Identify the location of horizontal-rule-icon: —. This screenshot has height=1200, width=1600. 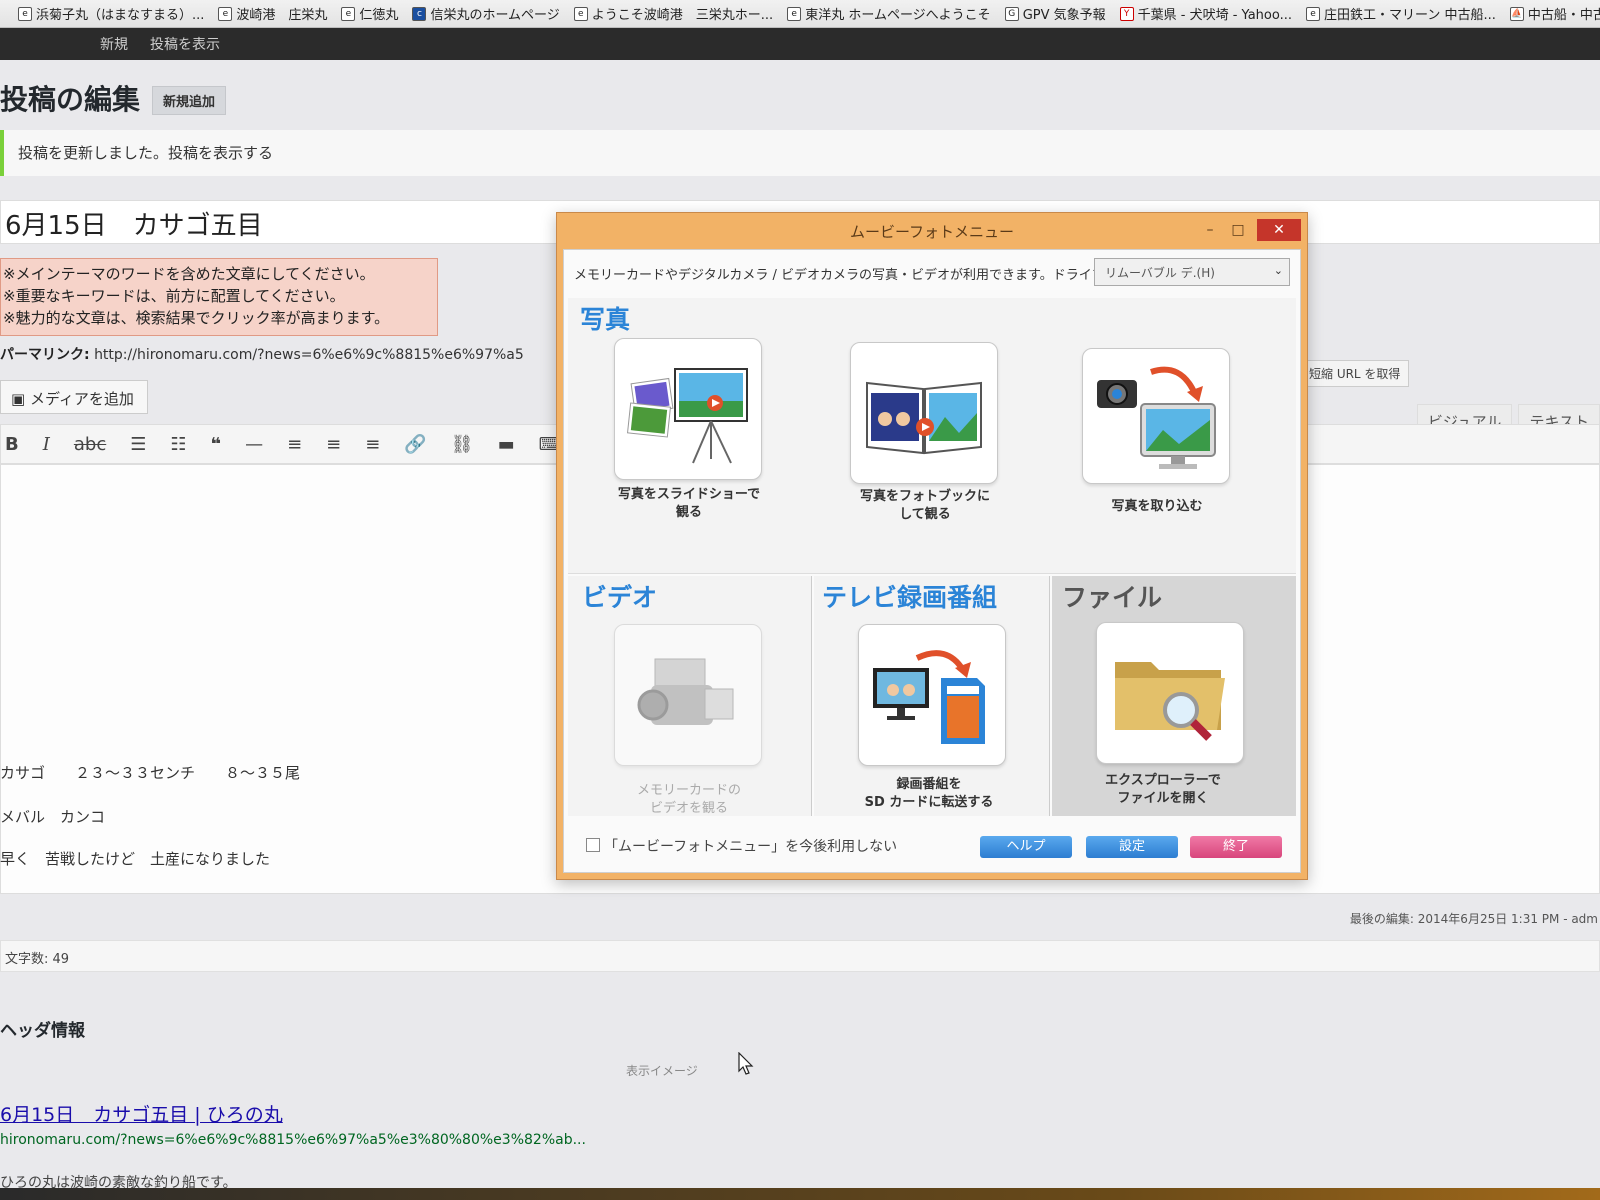
(254, 444).